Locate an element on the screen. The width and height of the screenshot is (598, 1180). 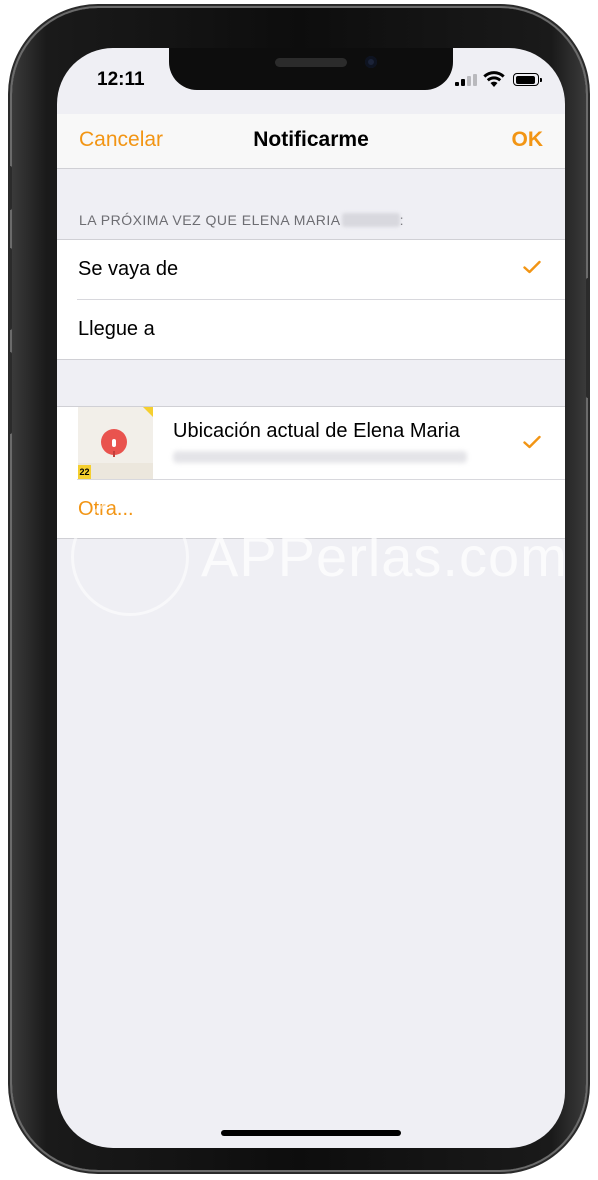
option-row-leaves: Se vaya de is located at coordinates (311, 269).